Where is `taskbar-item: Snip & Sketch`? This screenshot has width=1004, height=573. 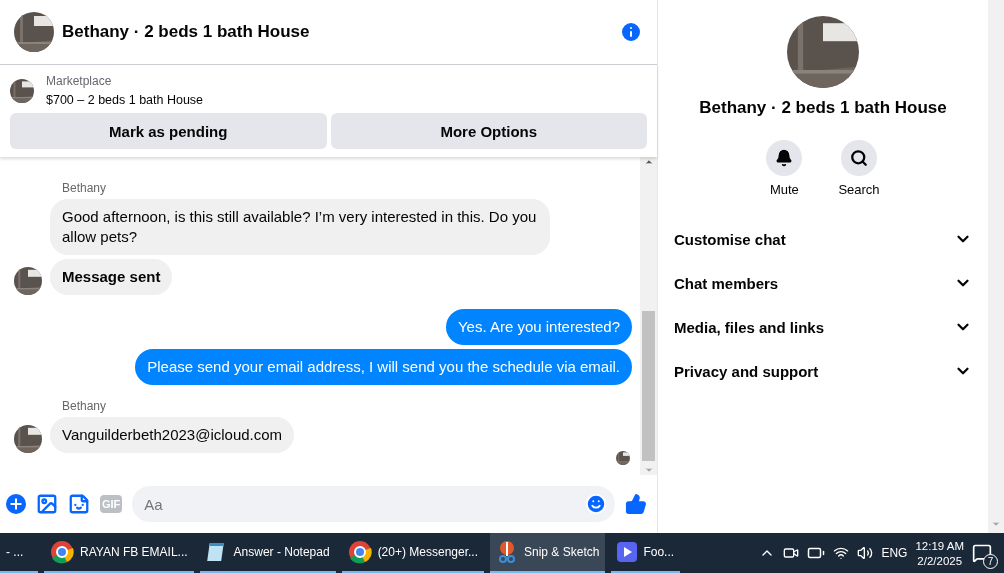
taskbar-item: Snip & Sketch is located at coordinates (548, 553).